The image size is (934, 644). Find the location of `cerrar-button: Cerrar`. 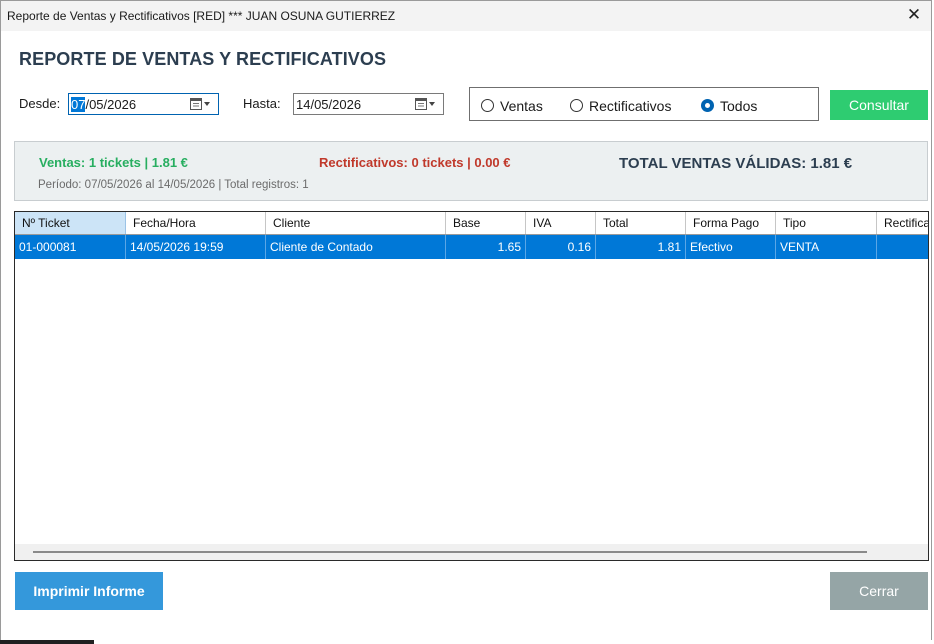

cerrar-button: Cerrar is located at coordinates (879, 591).